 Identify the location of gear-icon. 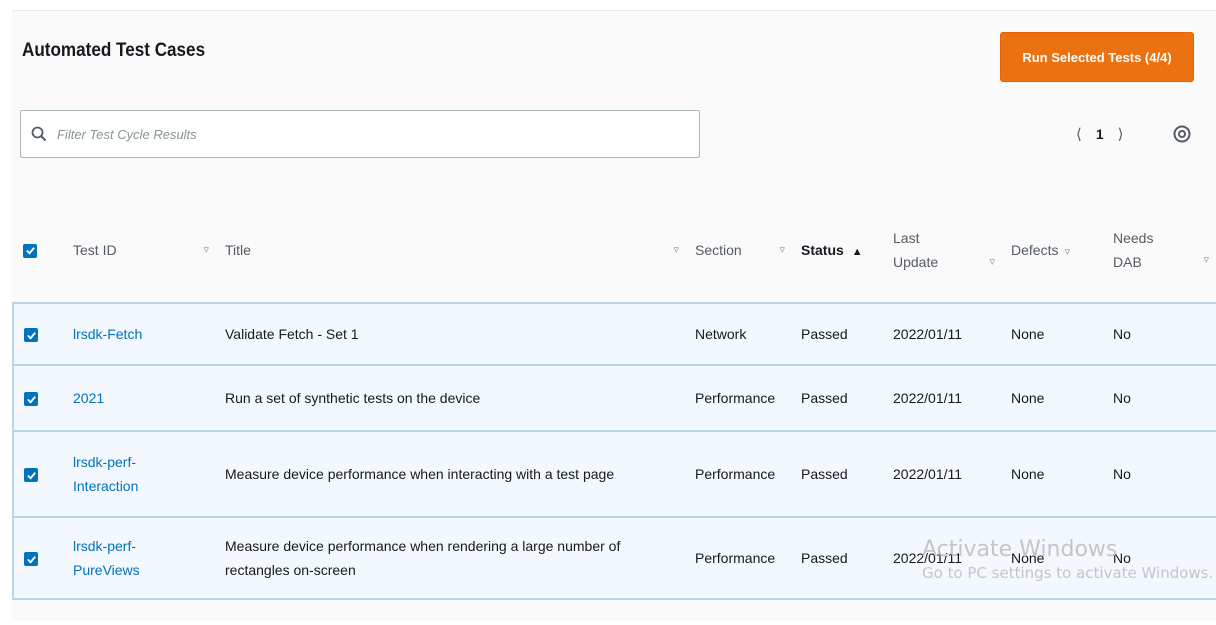
(1182, 134).